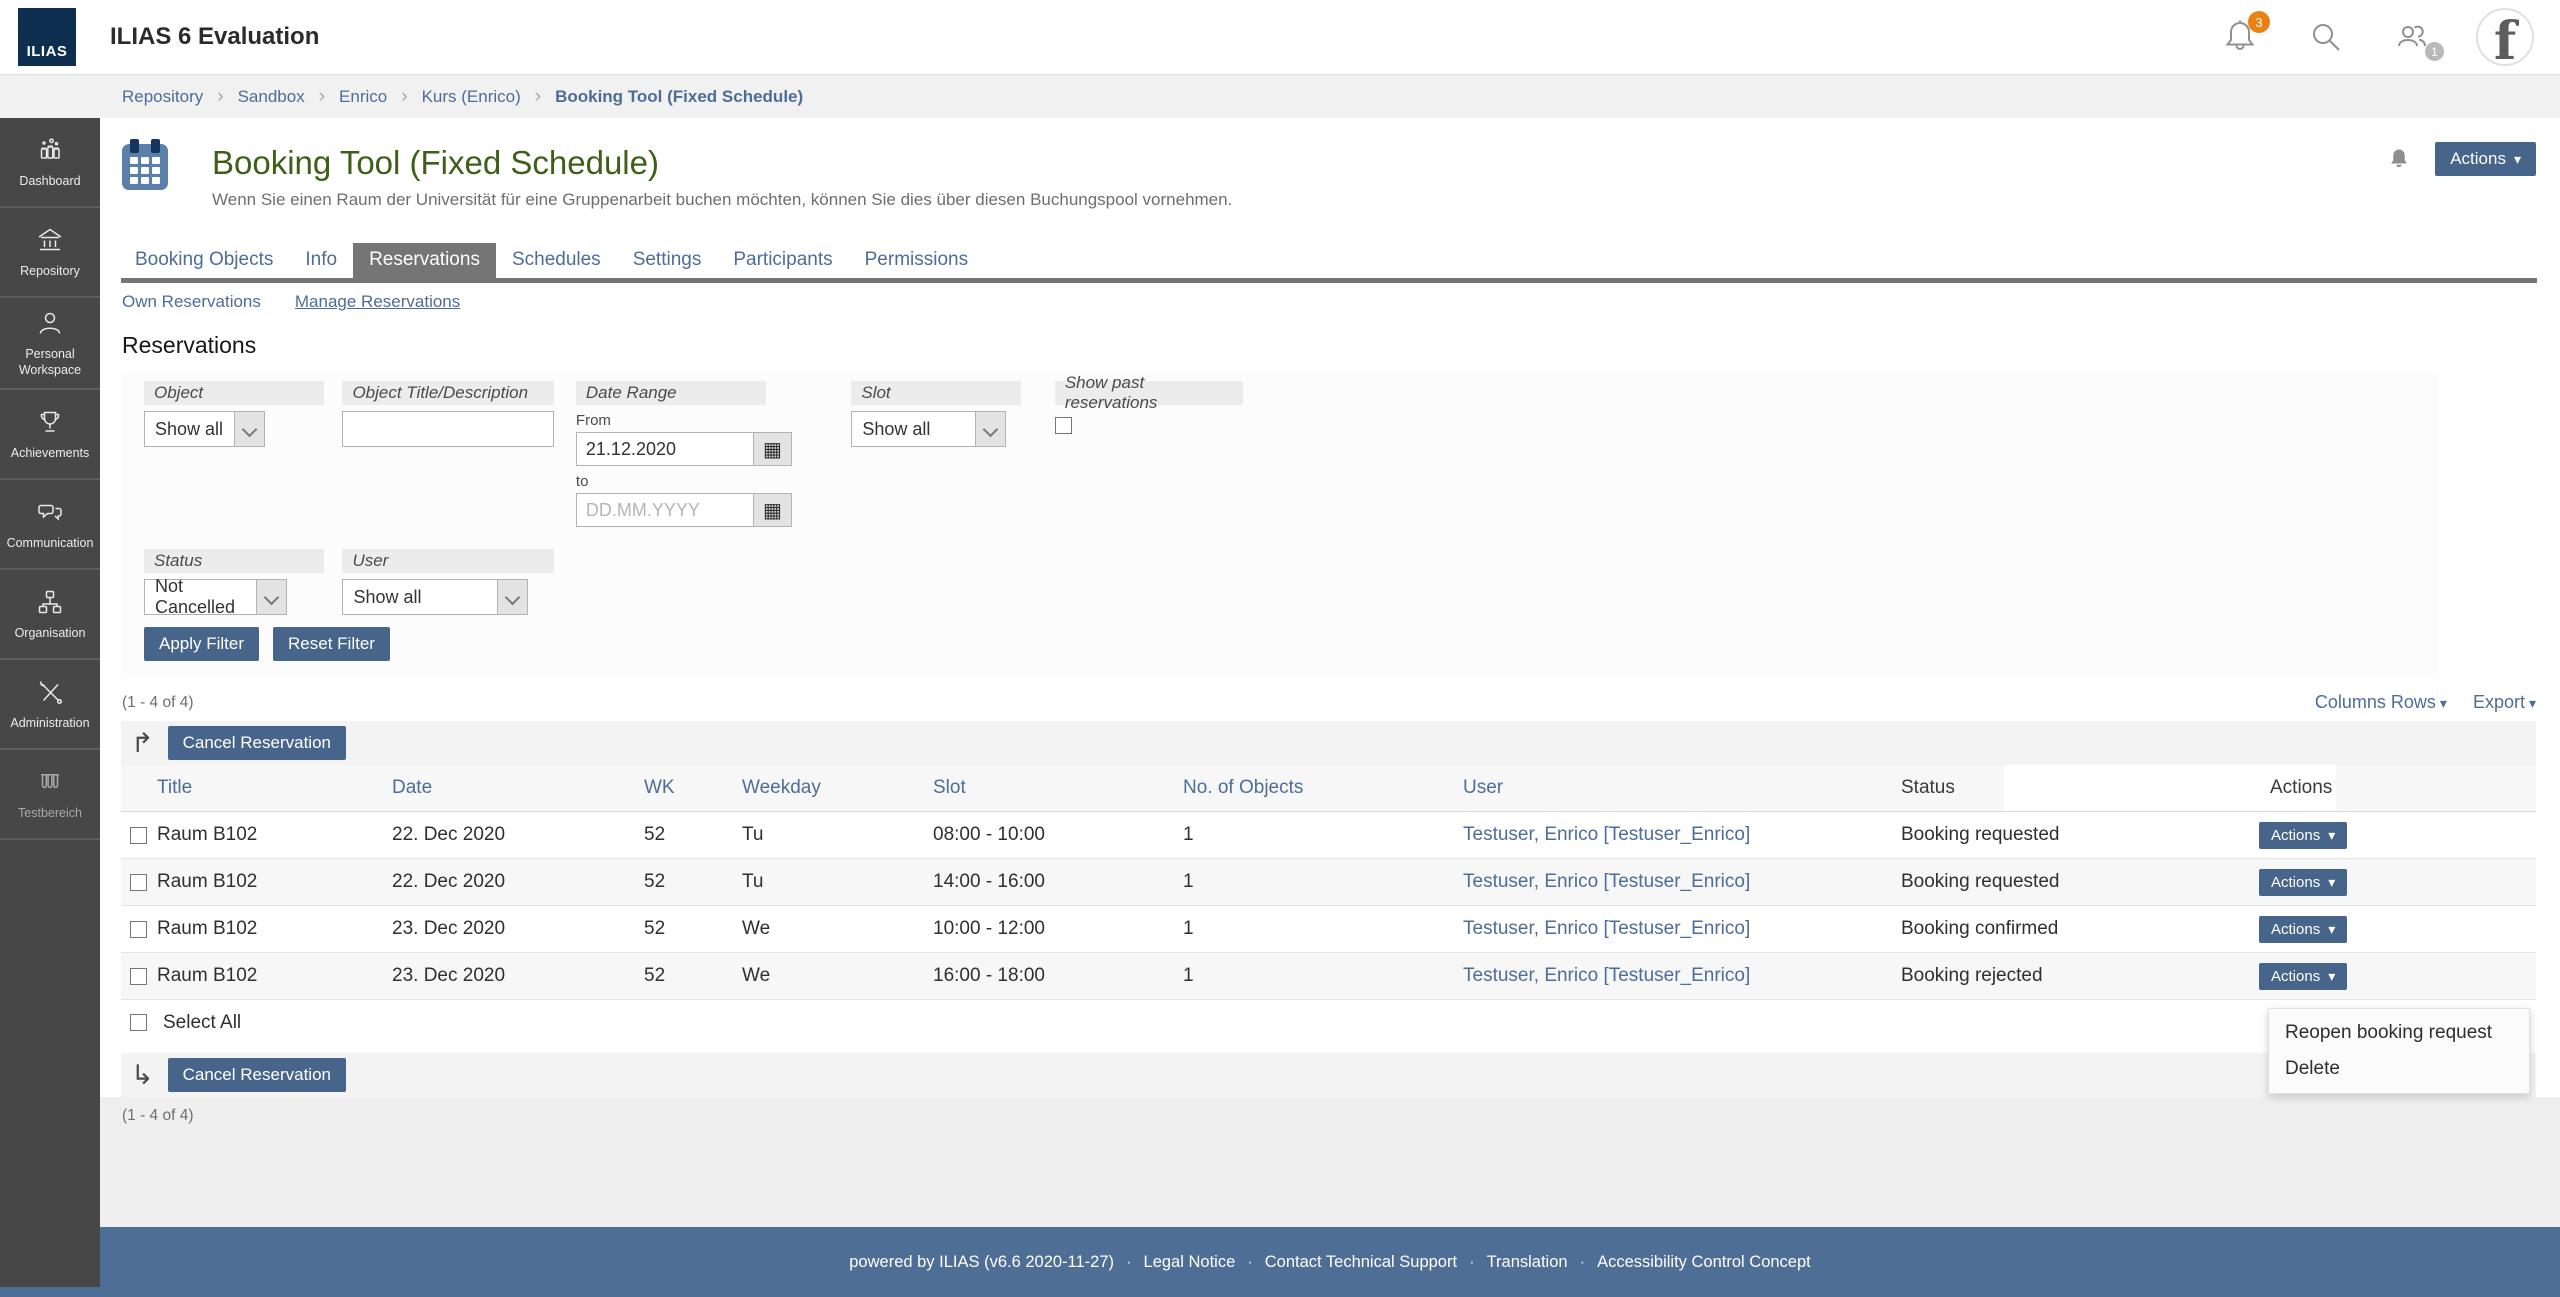  Describe the element at coordinates (162, 97) in the screenshot. I see `breadcrumb-item-repository: Repository` at that location.